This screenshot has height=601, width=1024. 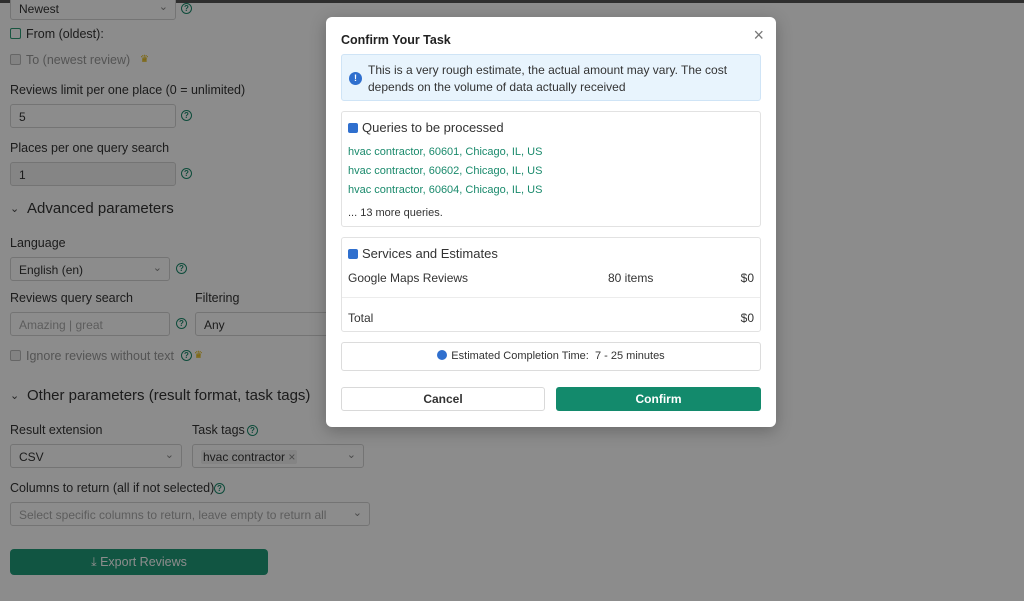 I want to click on query-item: hvac contractor, 60604, Chicago, IL, US, so click(x=445, y=190).